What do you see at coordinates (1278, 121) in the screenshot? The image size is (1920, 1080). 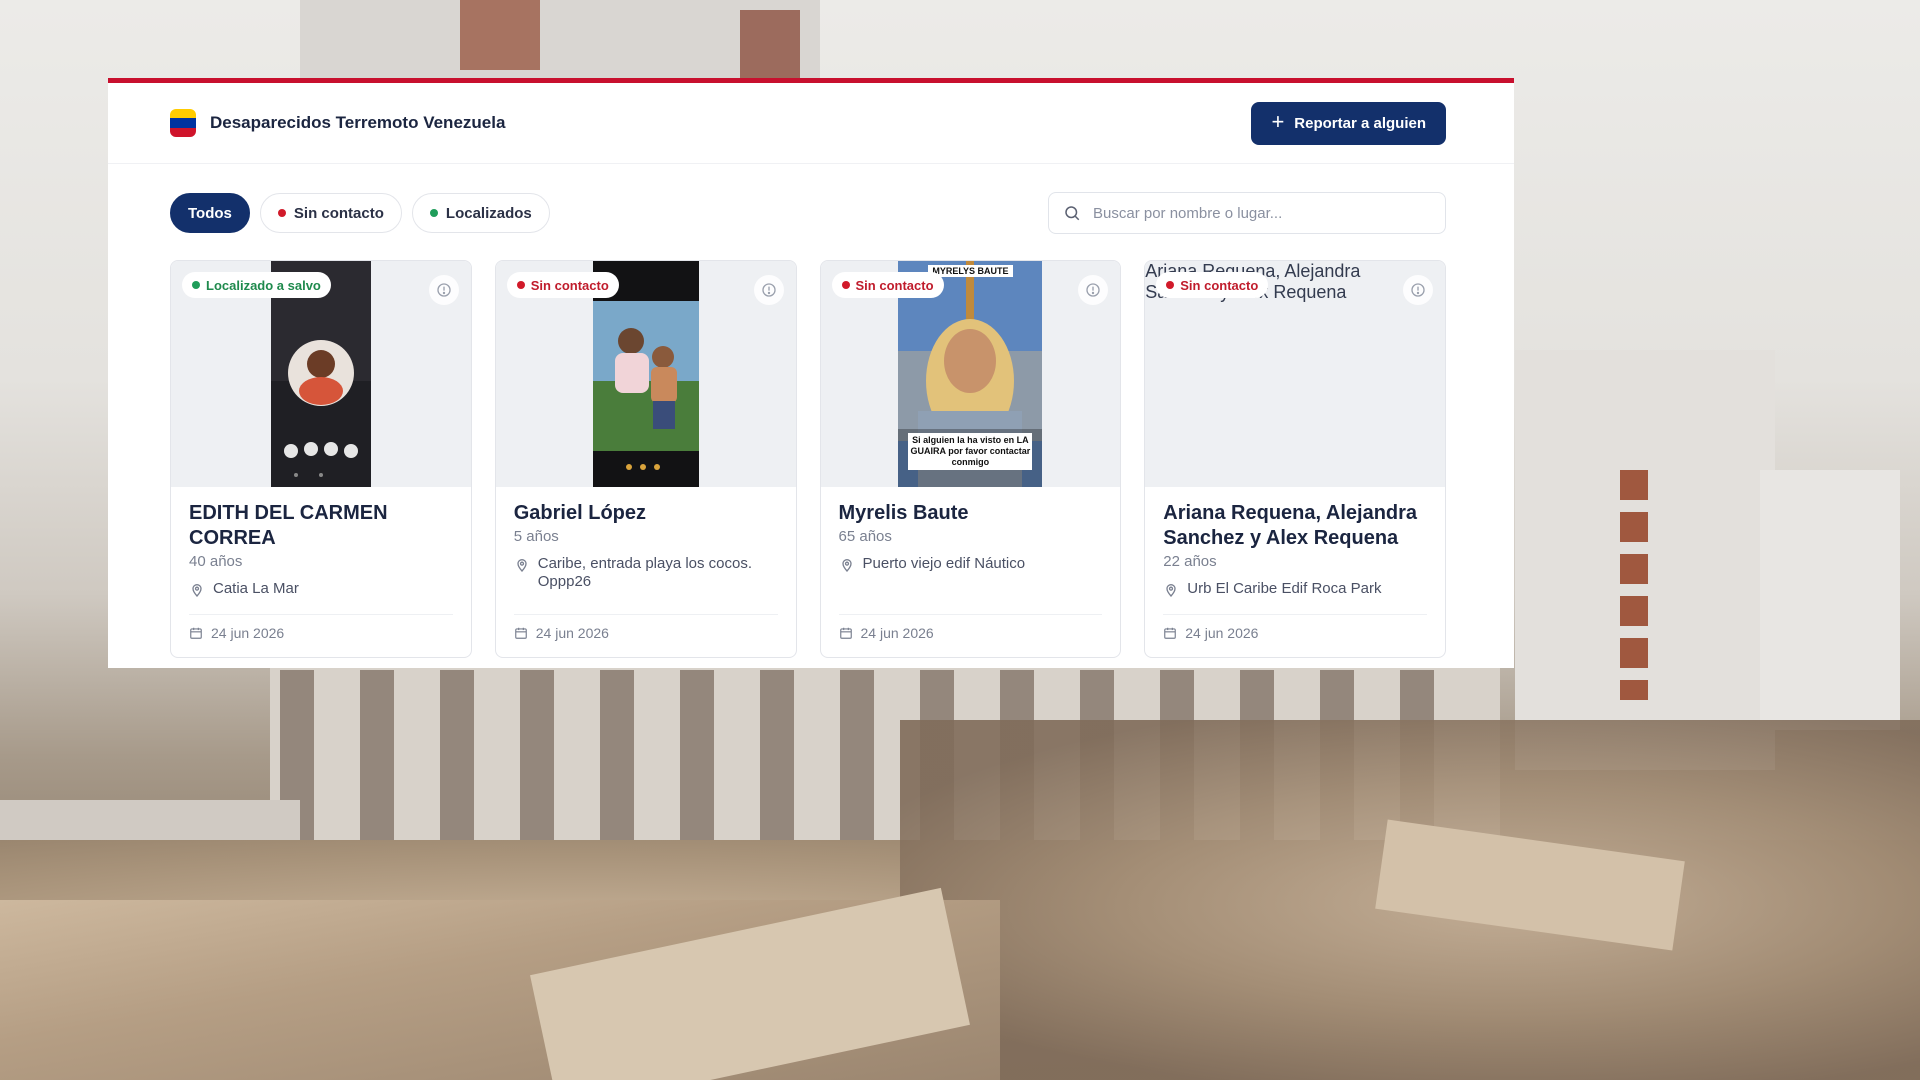 I see `plus-icon: +` at bounding box center [1278, 121].